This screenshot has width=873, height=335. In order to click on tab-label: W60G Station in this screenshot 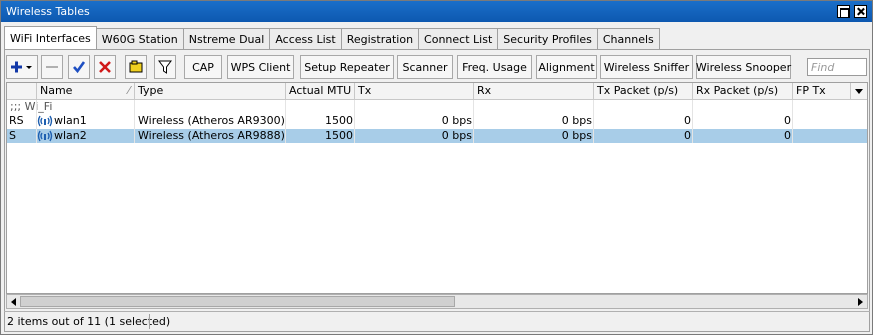, I will do `click(139, 39)`.